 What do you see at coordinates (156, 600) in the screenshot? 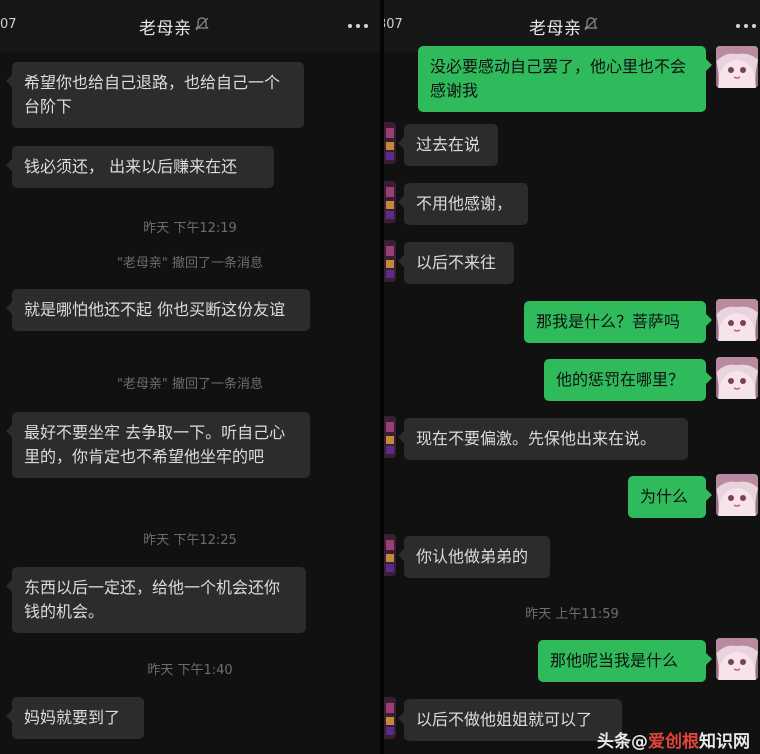
I see `message-incoming: 东西以后一定还，给他一个机会还你钱的机会。` at bounding box center [156, 600].